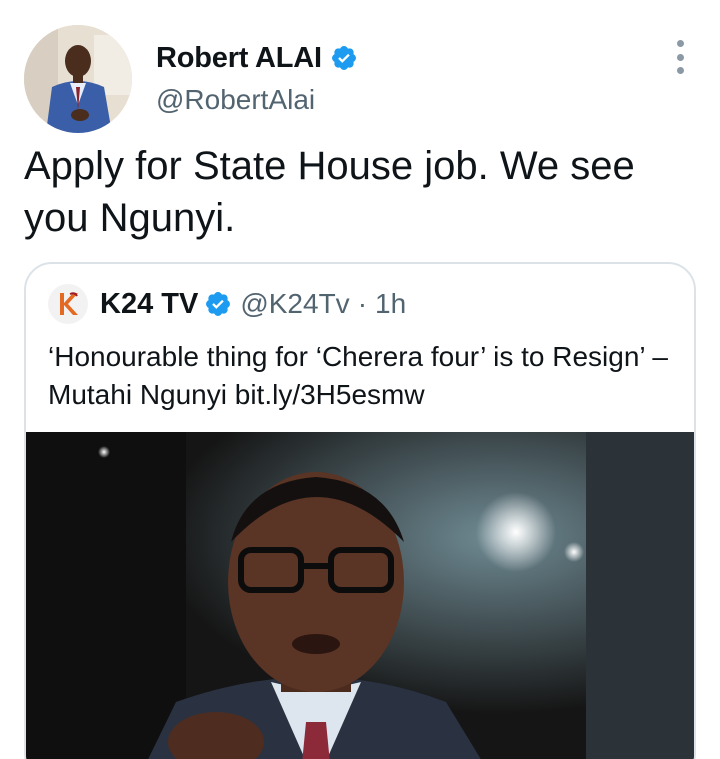 The image size is (720, 759). I want to click on k24-logo-avatar, so click(68, 304).